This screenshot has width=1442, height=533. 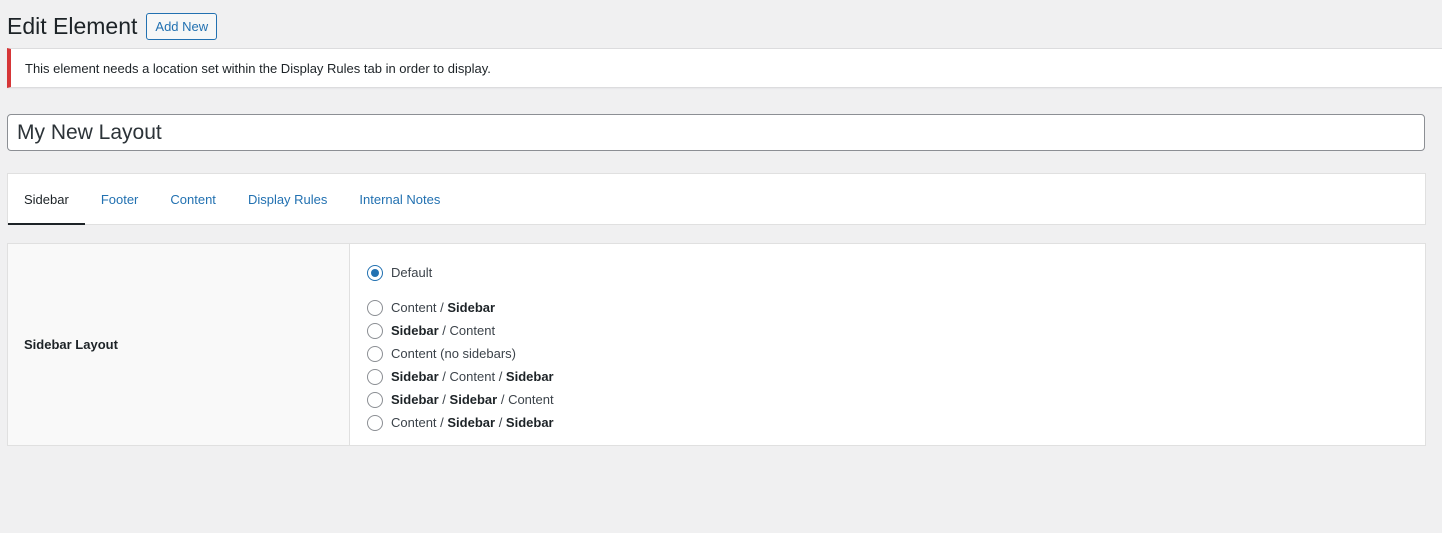 I want to click on layout-option-label: Content / Sidebar, so click(x=443, y=307).